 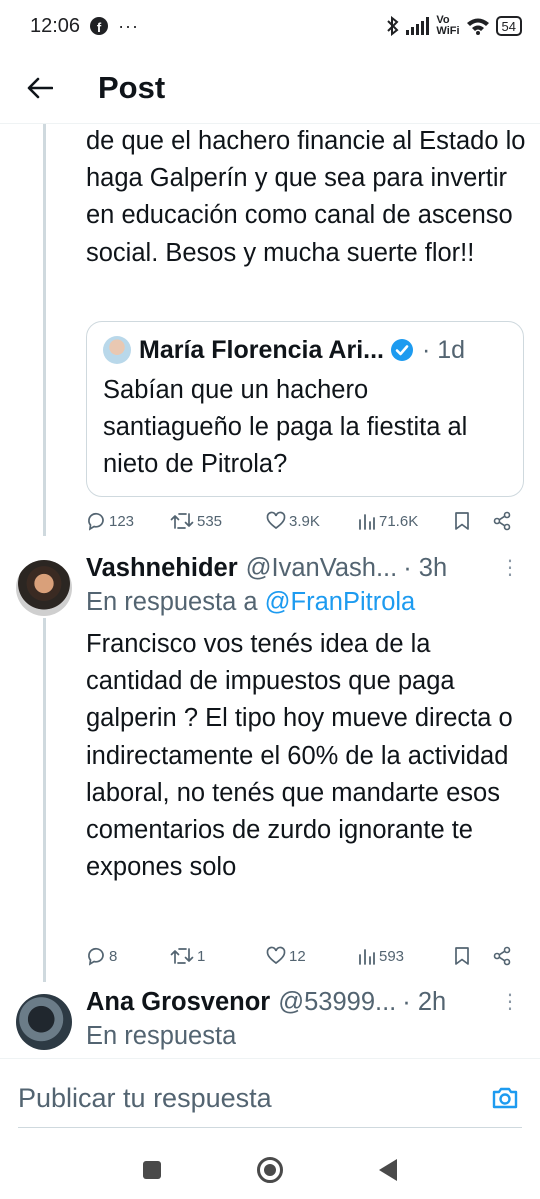 I want to click on tweet-header: Ana Grosvenor @53999... · 2h ⋮, so click(x=306, y=1002).